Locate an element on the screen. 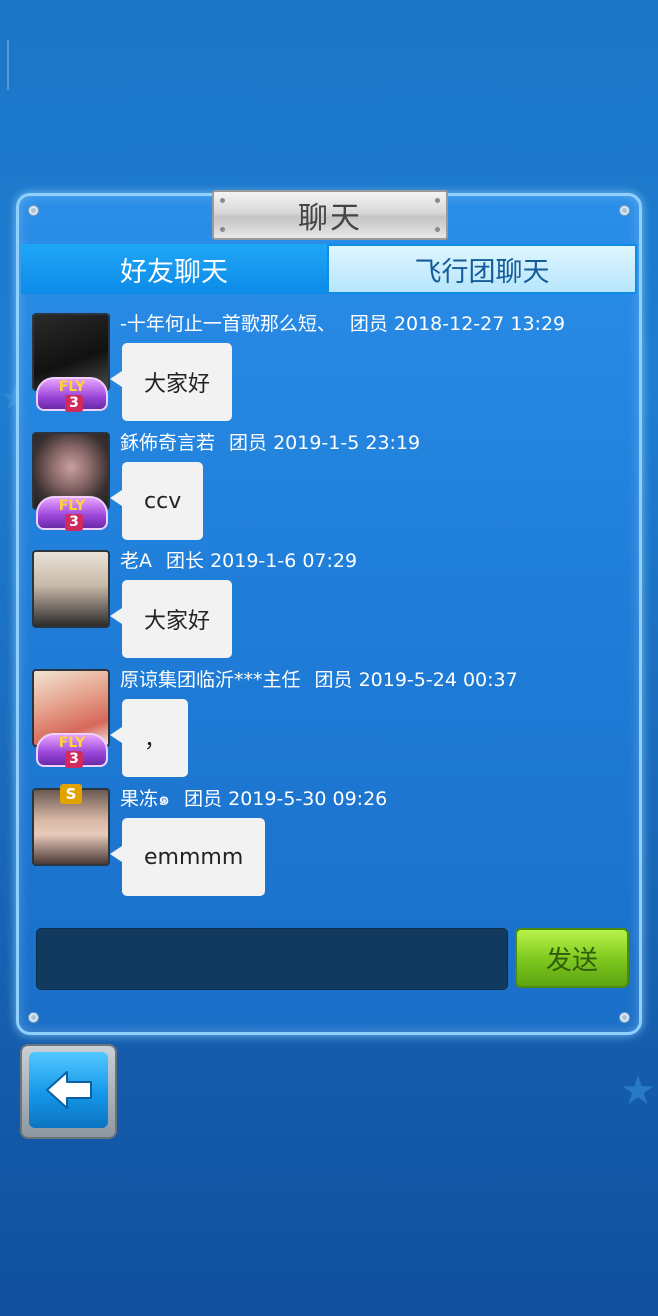 The height and width of the screenshot is (1316, 658). message-text: emmmm is located at coordinates (194, 857).